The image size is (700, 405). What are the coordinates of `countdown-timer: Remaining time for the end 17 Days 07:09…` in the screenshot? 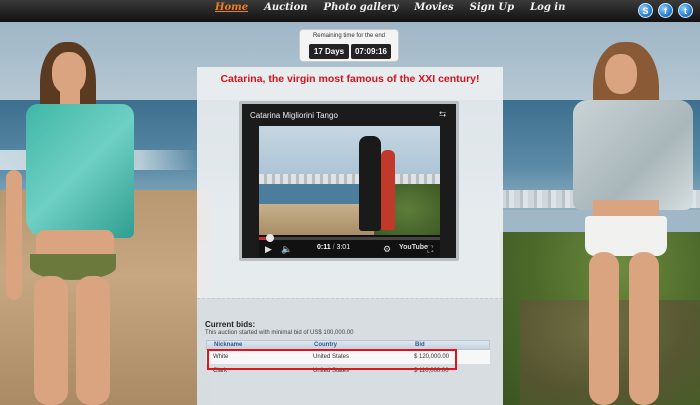 It's located at (349, 45).